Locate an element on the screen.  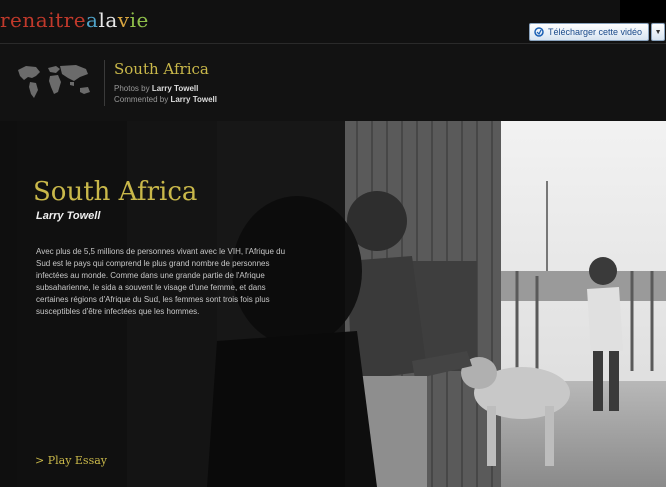
download-video-button: Télécharger cette vidéo is located at coordinates (589, 32).